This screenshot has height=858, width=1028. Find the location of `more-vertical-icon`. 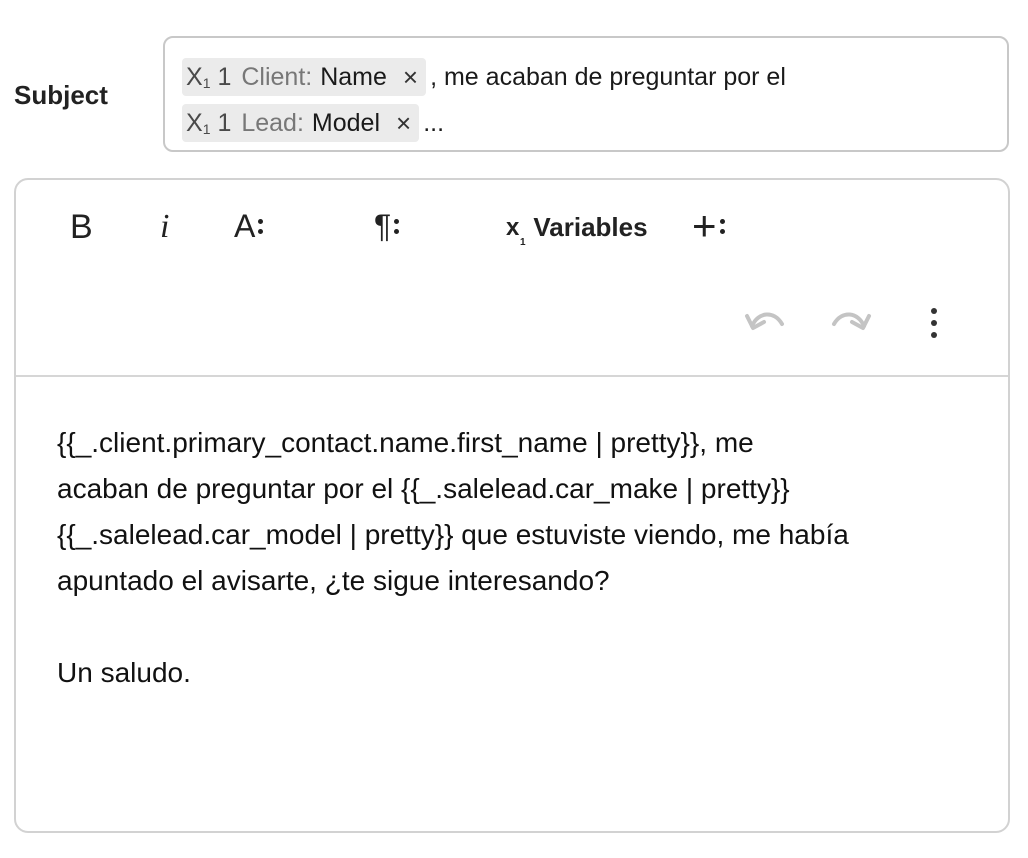

more-vertical-icon is located at coordinates (934, 323).